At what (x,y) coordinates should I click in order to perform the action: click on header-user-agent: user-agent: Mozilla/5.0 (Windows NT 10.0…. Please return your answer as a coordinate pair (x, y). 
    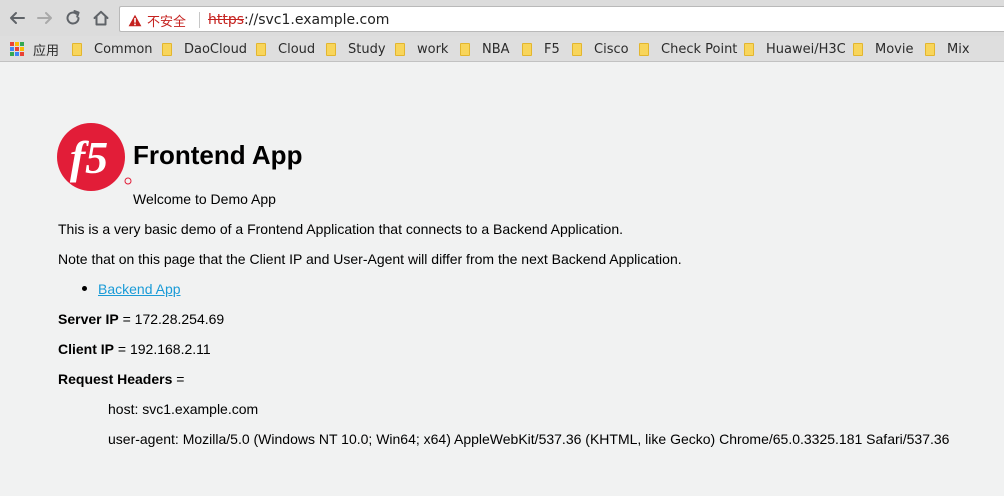
    Looking at the image, I should click on (529, 439).